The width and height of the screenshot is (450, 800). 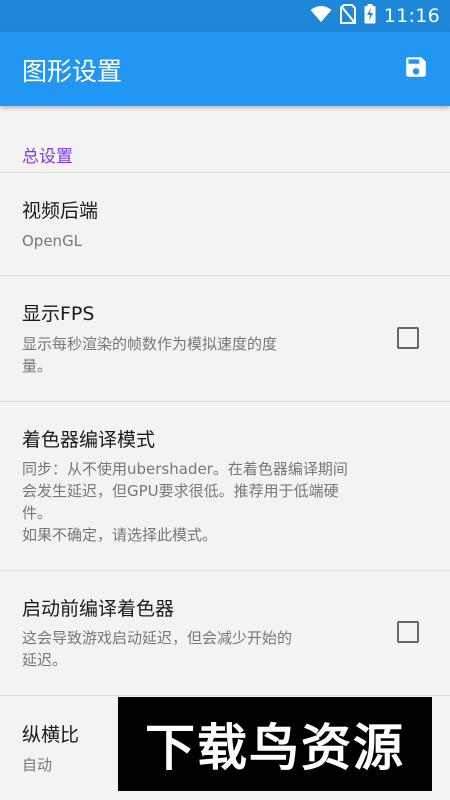 I want to click on pref-summary: 这会导致游戏启动延迟，但会减少开始的 延迟。, so click(x=157, y=649).